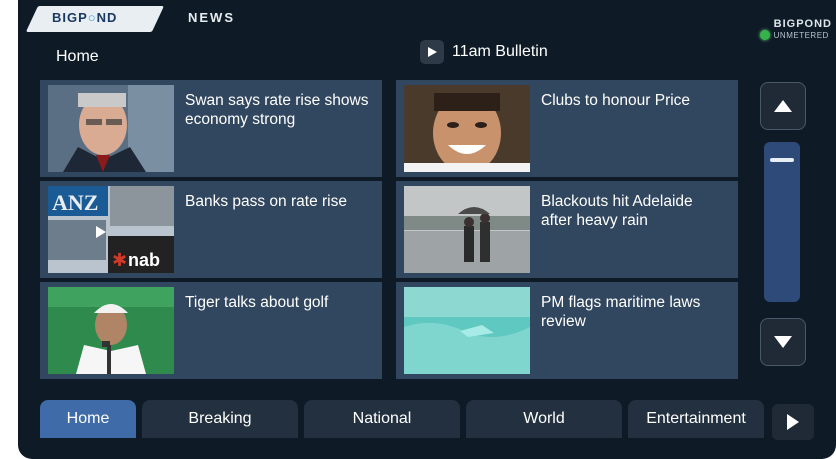 The image size is (836, 459). Describe the element at coordinates (382, 419) in the screenshot. I see `tab-national: National` at that location.